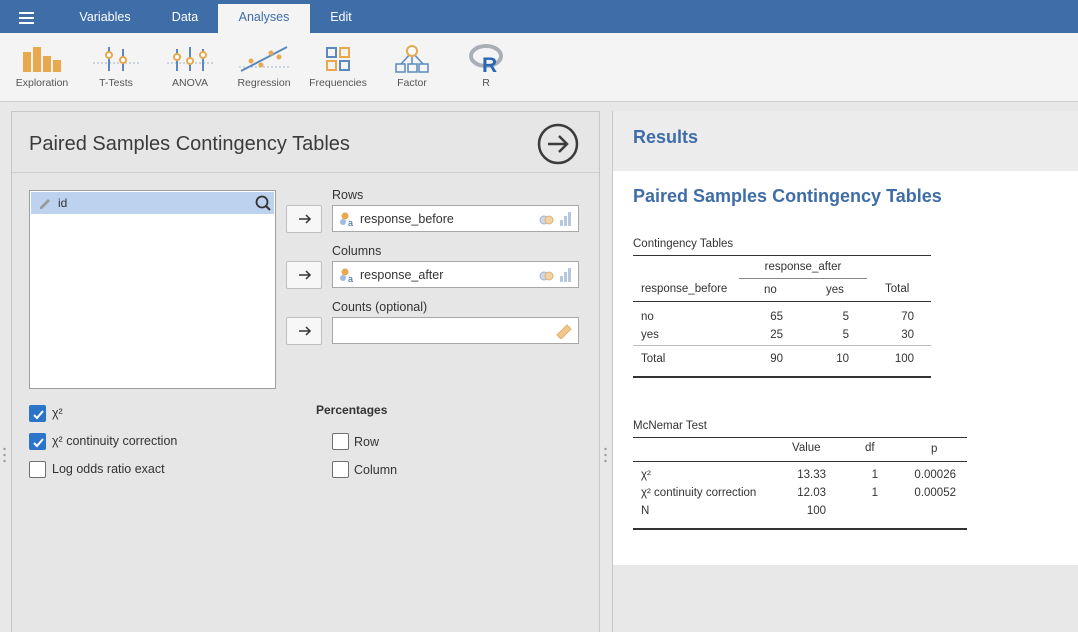 The image size is (1078, 632). What do you see at coordinates (108, 469) in the screenshot?
I see `log-odds-ratio-label: Log odds ratio exact` at bounding box center [108, 469].